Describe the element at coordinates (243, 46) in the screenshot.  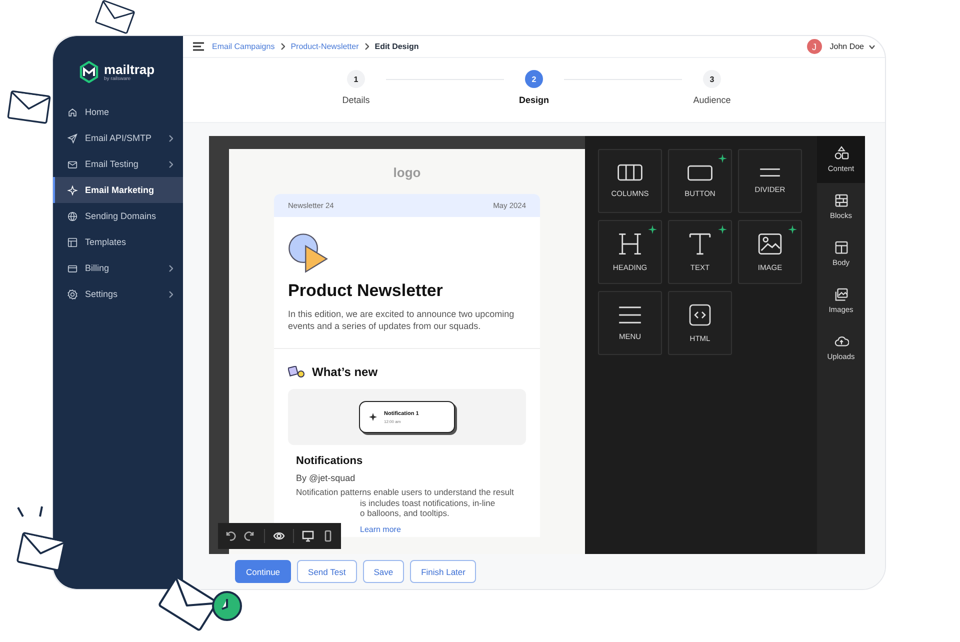
I see `breadcrumb-link: Email Campaigns` at that location.